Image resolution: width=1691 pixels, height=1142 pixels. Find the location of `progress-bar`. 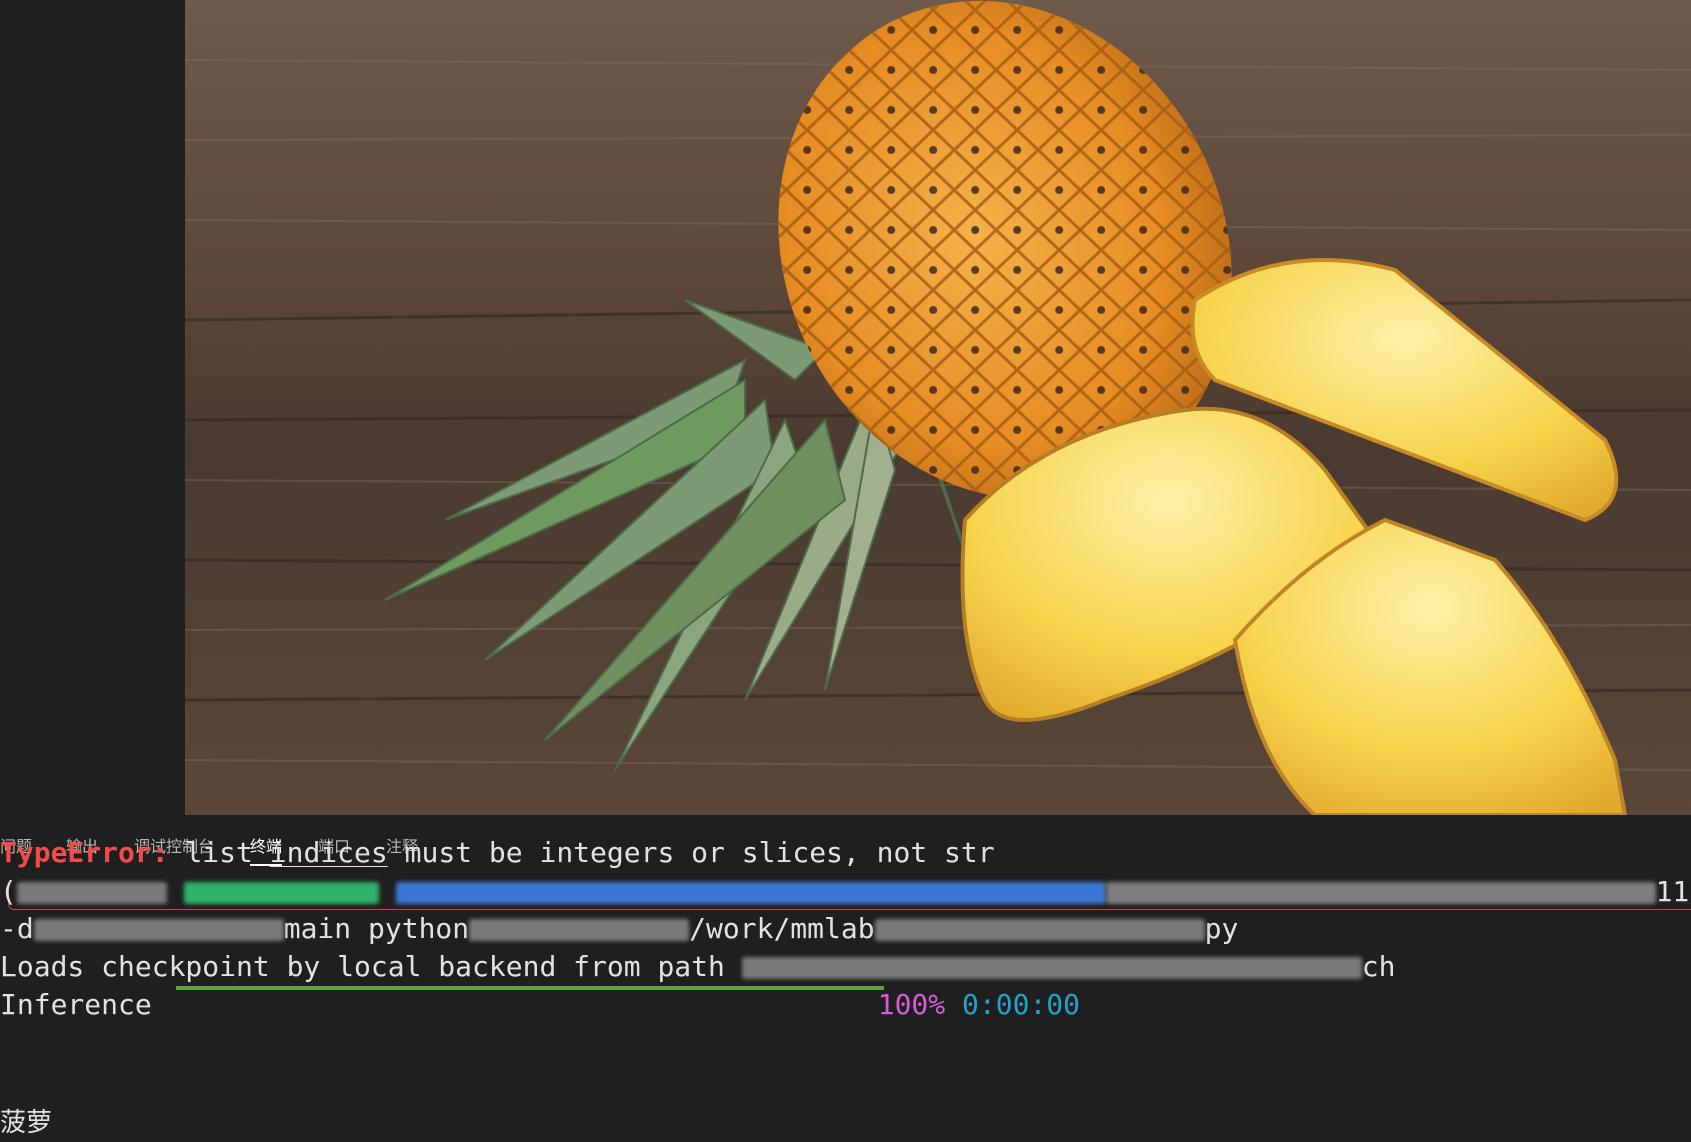

progress-bar is located at coordinates (530, 988).